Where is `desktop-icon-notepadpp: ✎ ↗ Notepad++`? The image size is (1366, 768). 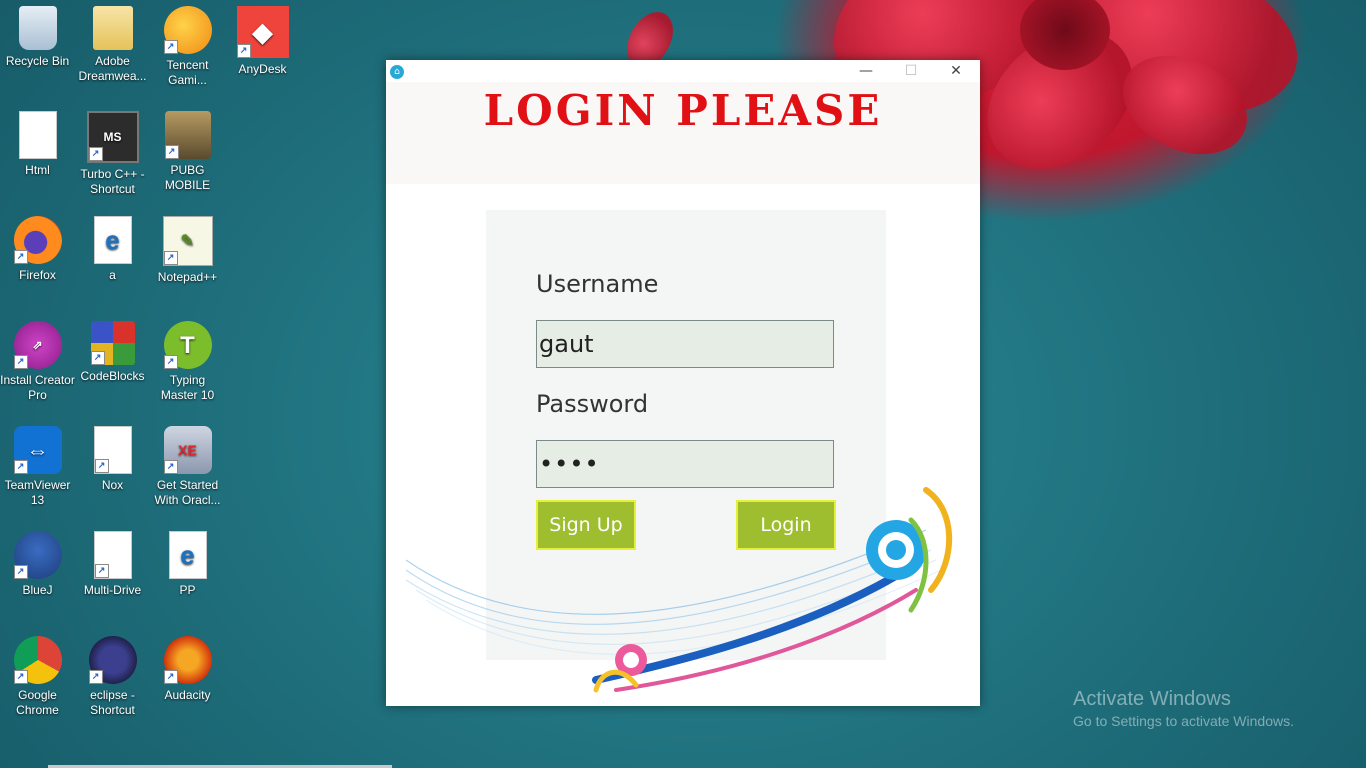
desktop-icon-notepadpp: ✎ ↗ Notepad++ is located at coordinates (187, 247).